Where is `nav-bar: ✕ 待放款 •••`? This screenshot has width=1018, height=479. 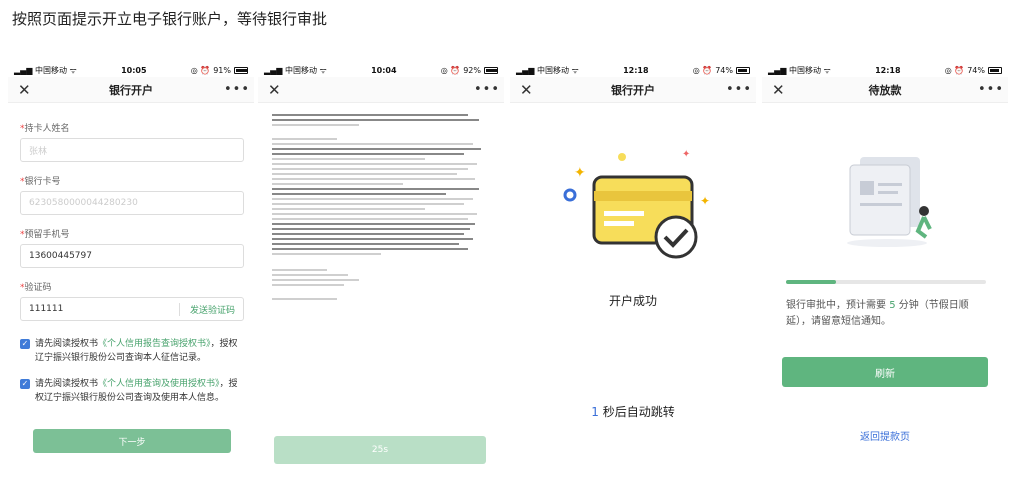
nav-bar: ✕ 待放款 ••• is located at coordinates (885, 90).